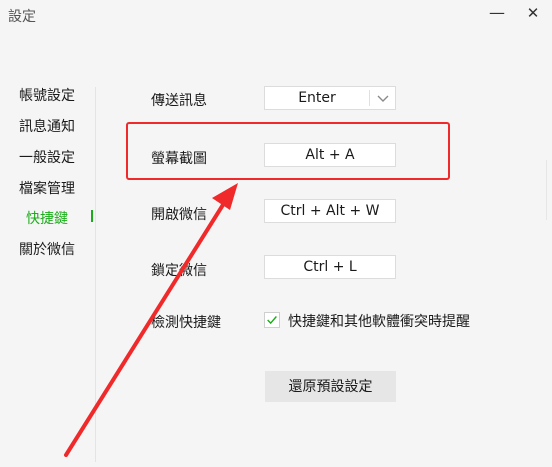 The image size is (552, 467). Describe the element at coordinates (533, 13) in the screenshot. I see `close-button: ✕` at that location.